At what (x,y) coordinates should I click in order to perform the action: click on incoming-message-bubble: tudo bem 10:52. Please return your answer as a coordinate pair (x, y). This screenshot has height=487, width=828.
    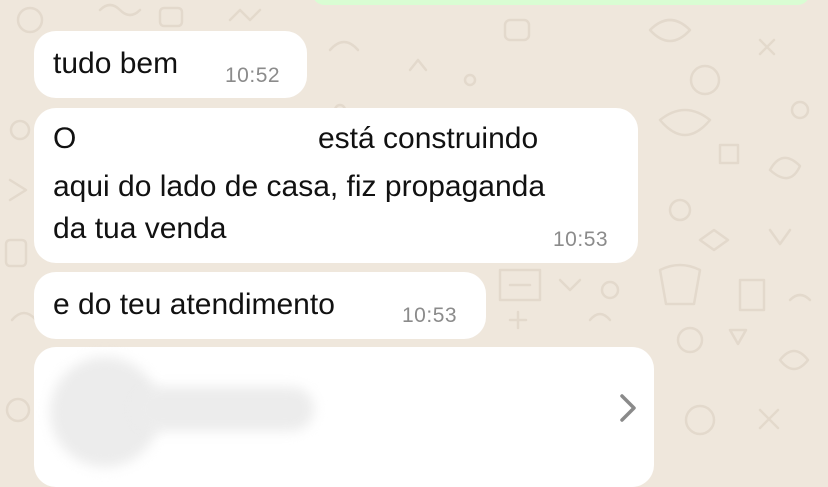
    Looking at the image, I should click on (170, 64).